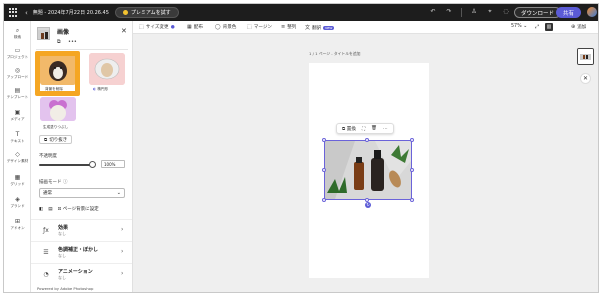  I want to click on opacity-slider-track, so click(66, 165).